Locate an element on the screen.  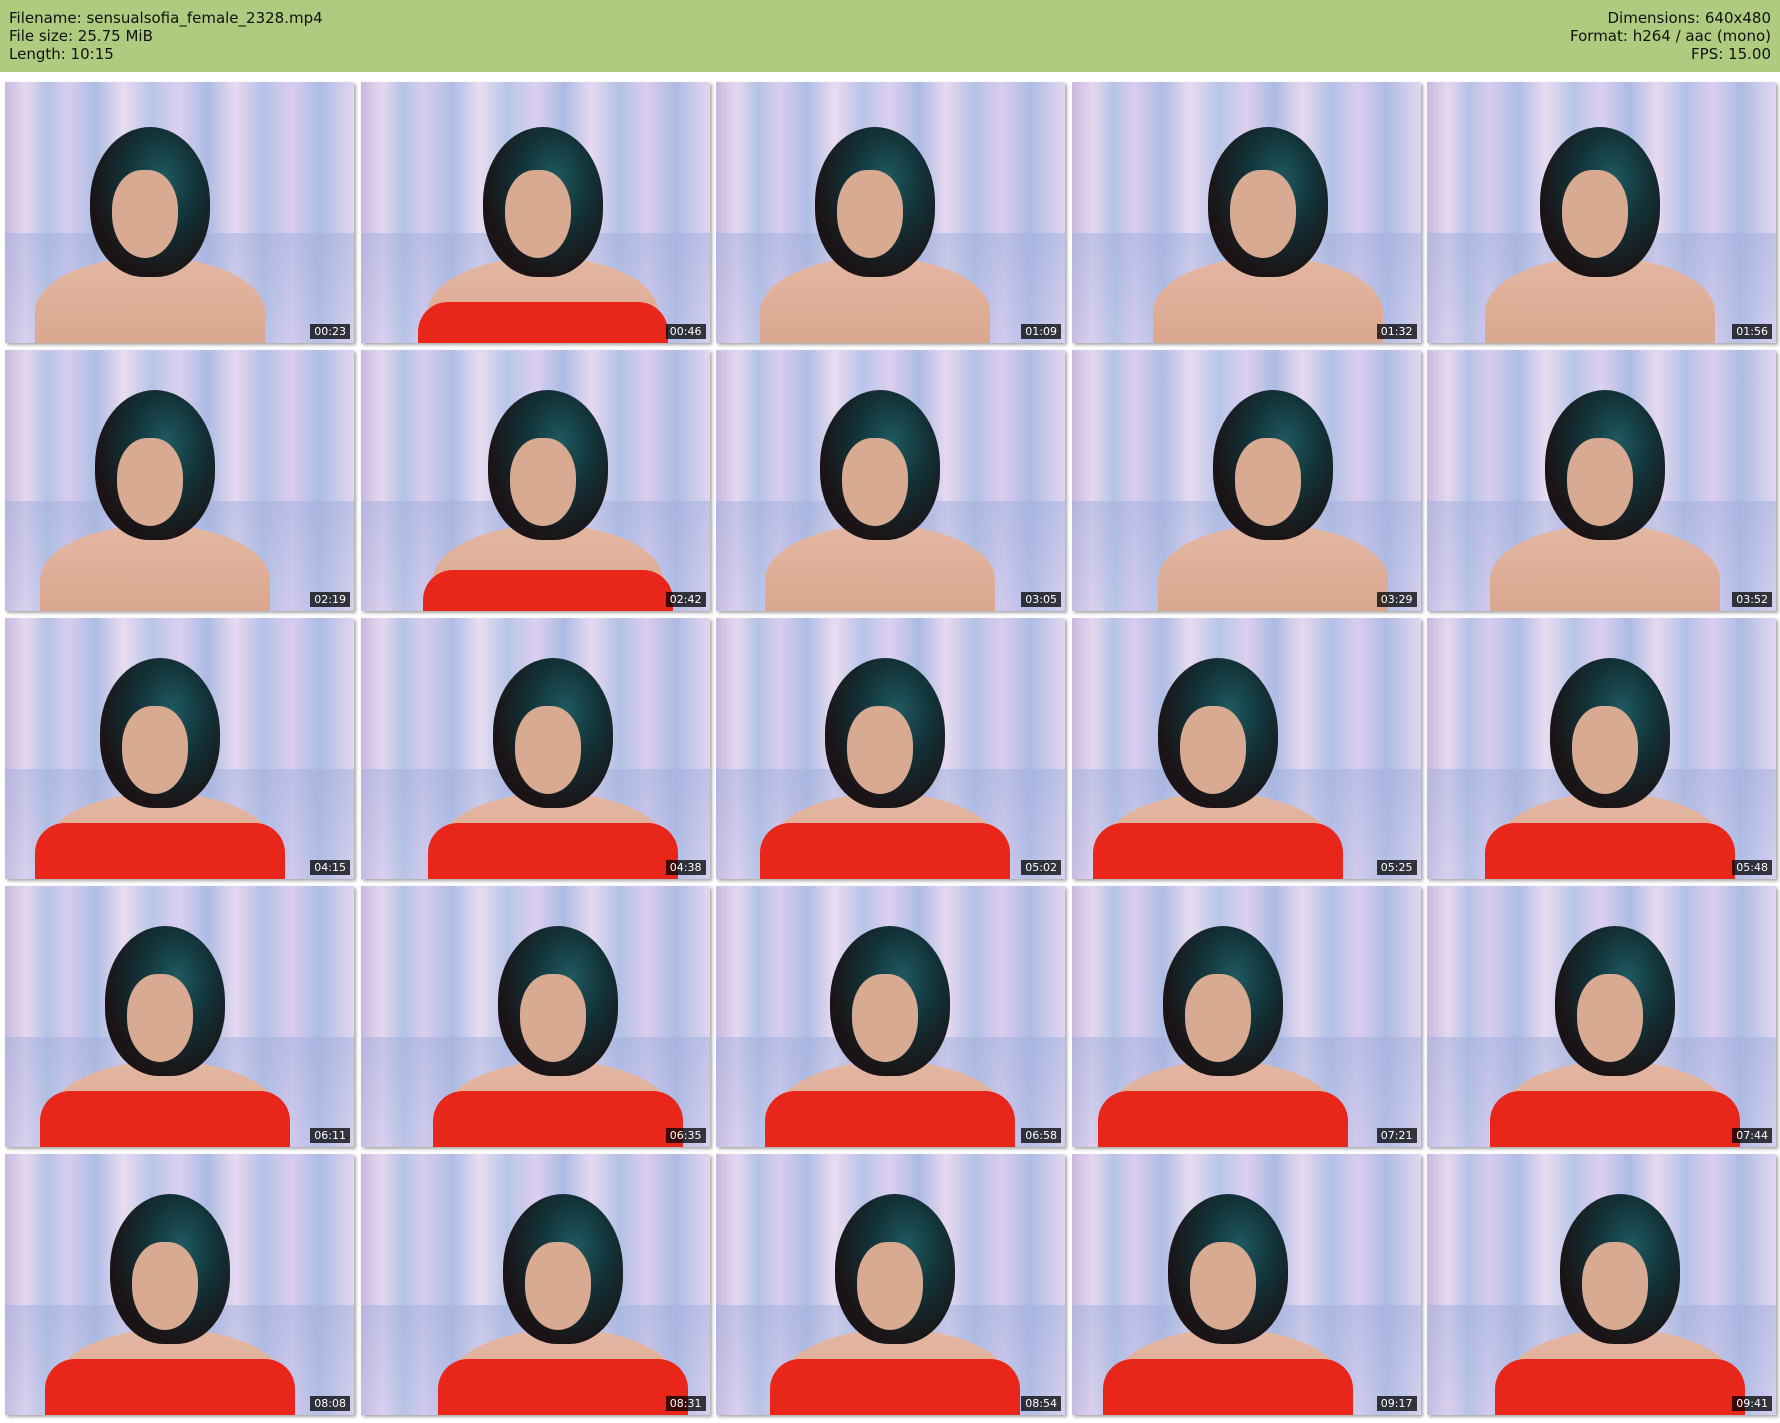
video-frame-thumbnail: 08:54 is located at coordinates (890, 1284).